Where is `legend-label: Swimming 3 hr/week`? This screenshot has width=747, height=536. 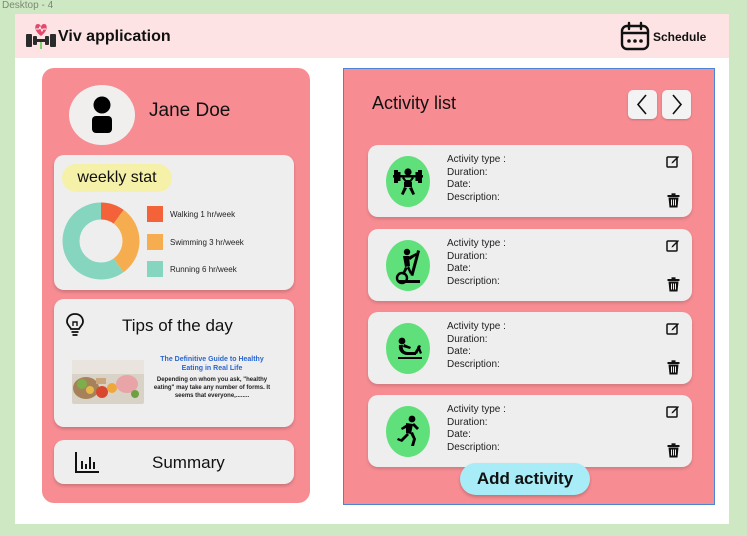
legend-label: Swimming 3 hr/week is located at coordinates (207, 242).